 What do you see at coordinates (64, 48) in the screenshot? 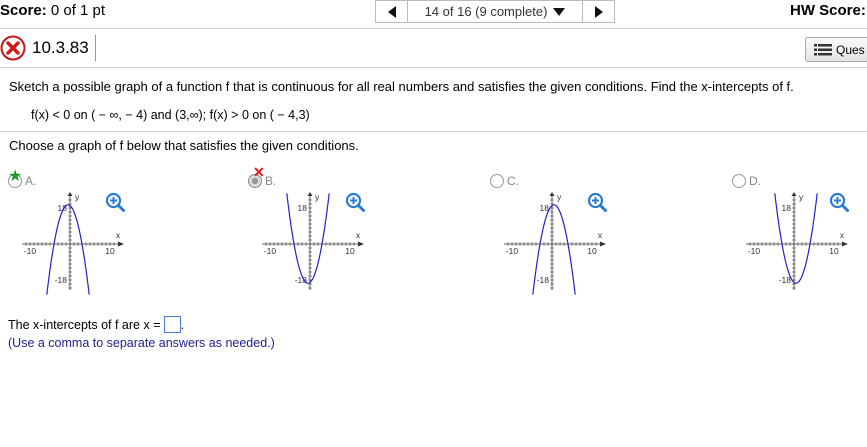
I see `question-number: 10.3.83` at bounding box center [64, 48].